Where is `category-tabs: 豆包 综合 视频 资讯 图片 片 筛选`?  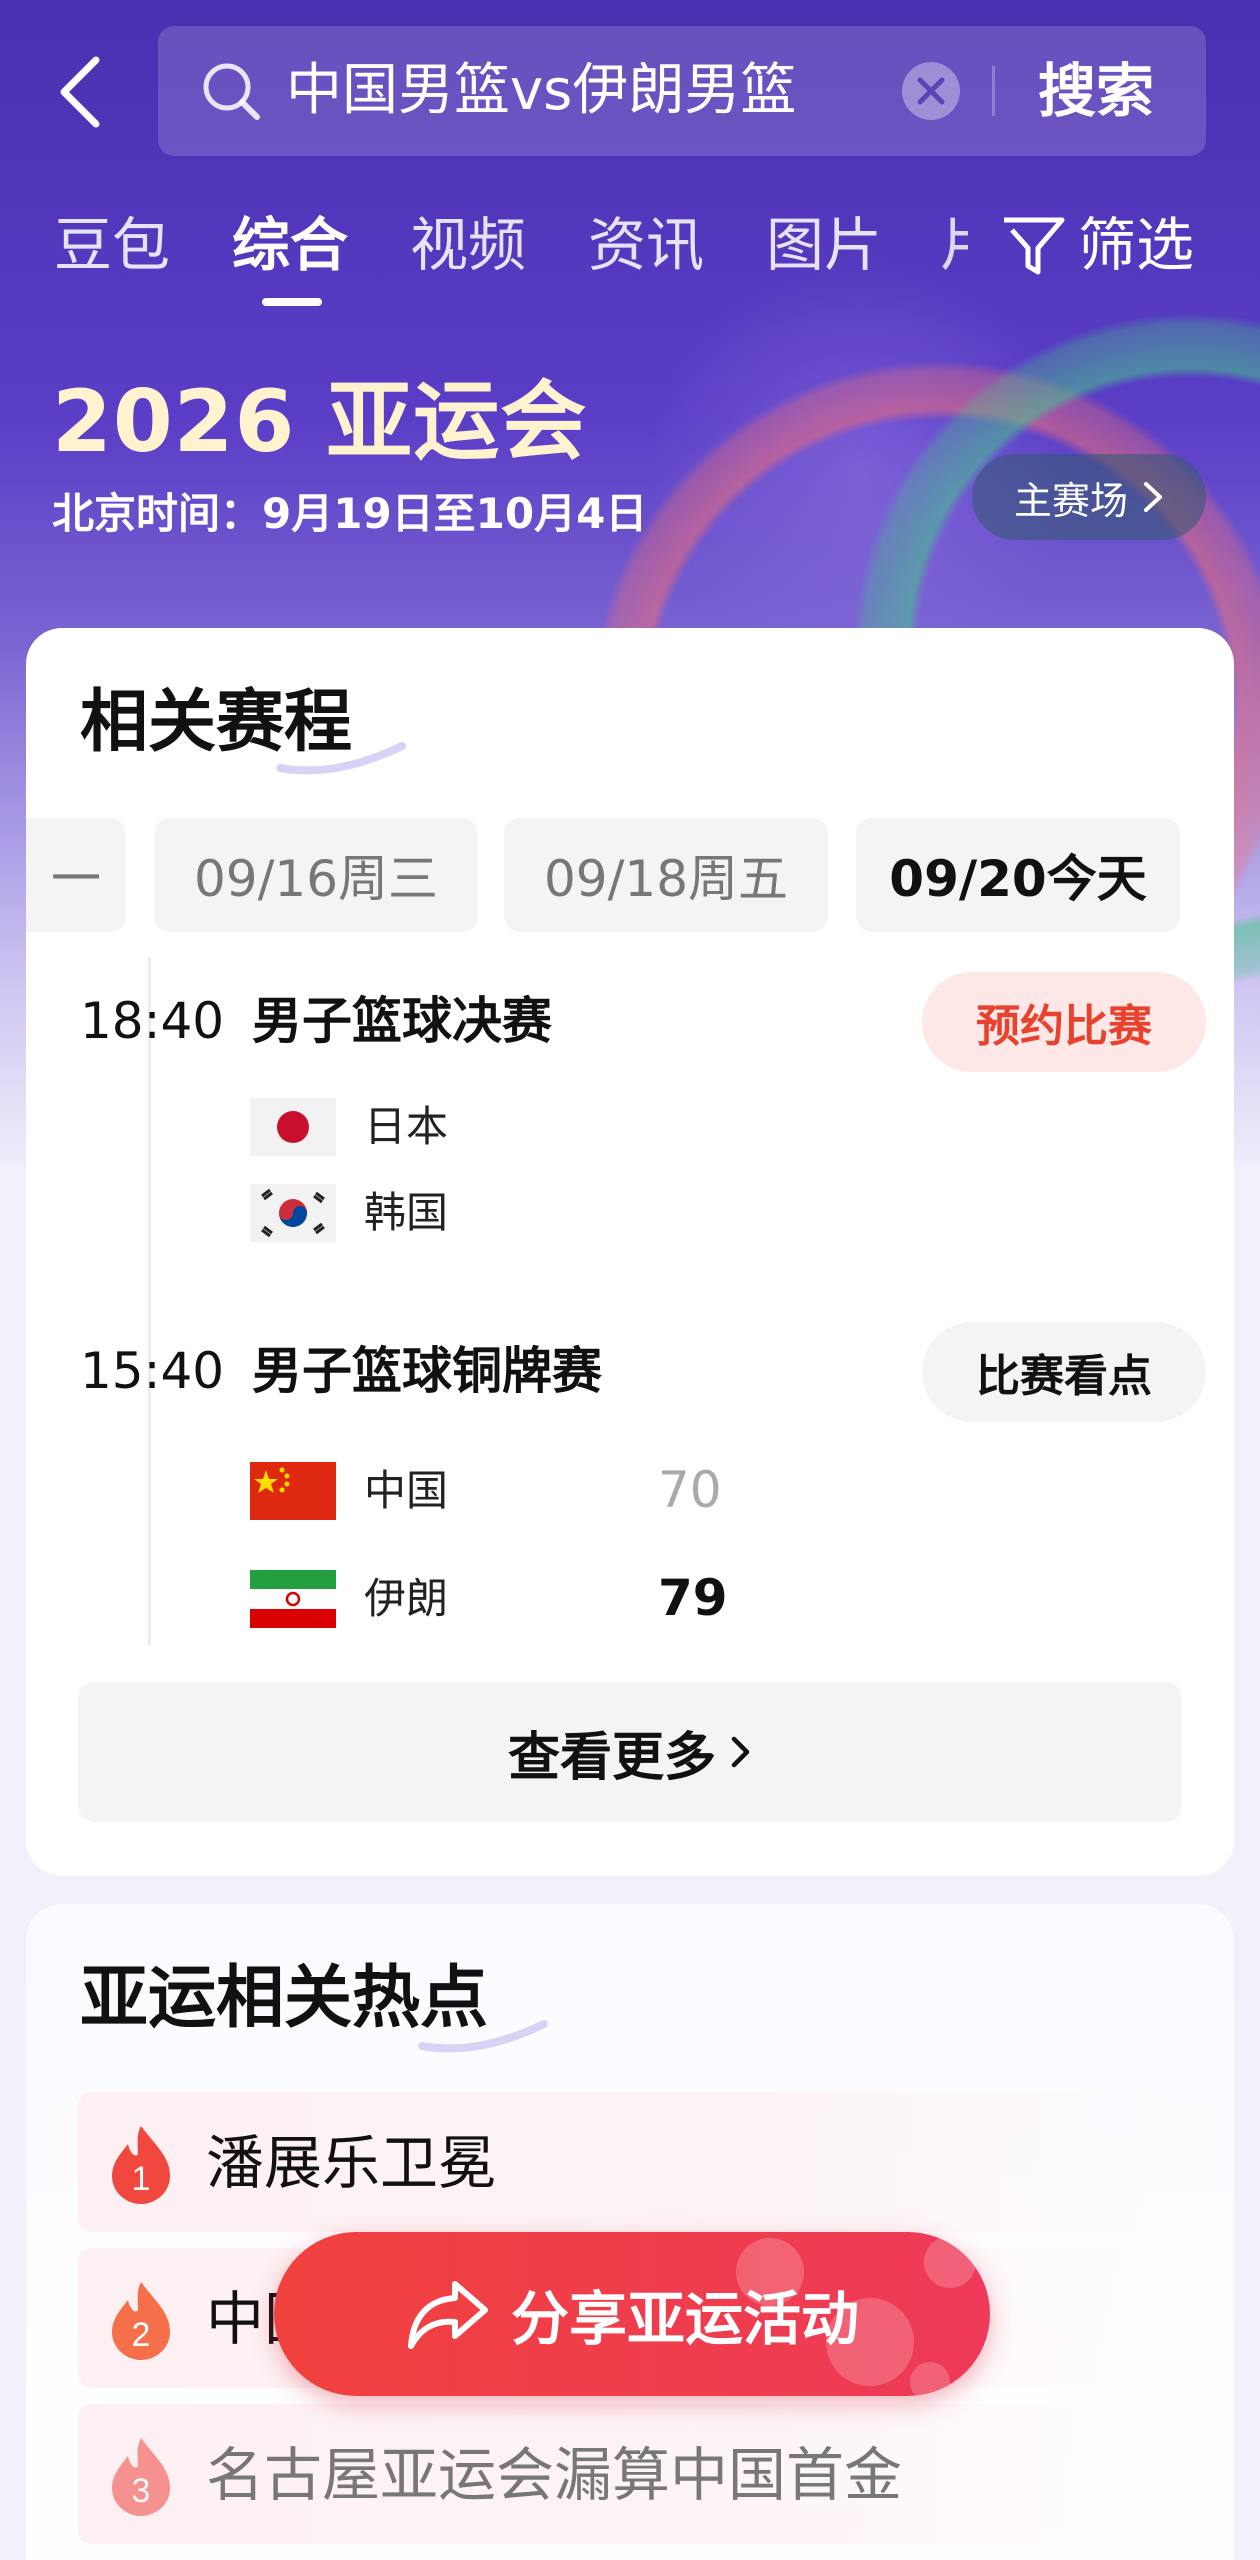
category-tabs: 豆包 综合 视频 资讯 图片 片 筛选 is located at coordinates (630, 255).